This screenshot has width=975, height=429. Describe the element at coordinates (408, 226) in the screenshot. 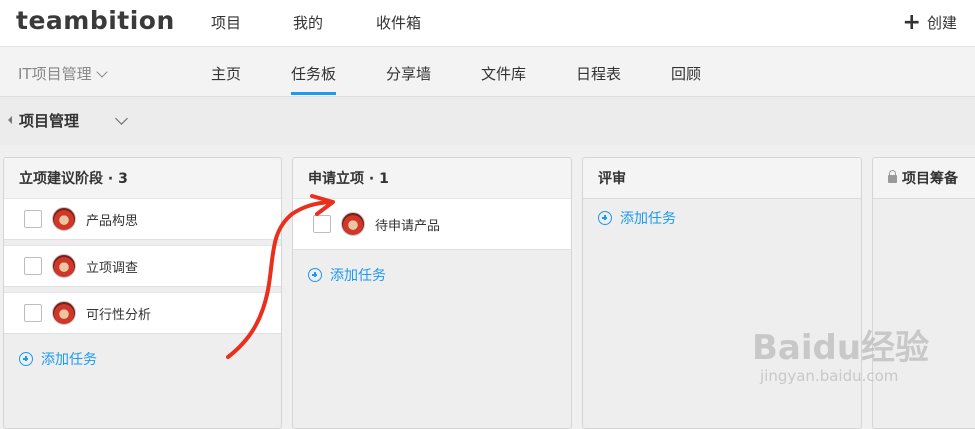

I see `task-title: 待申请产品` at that location.